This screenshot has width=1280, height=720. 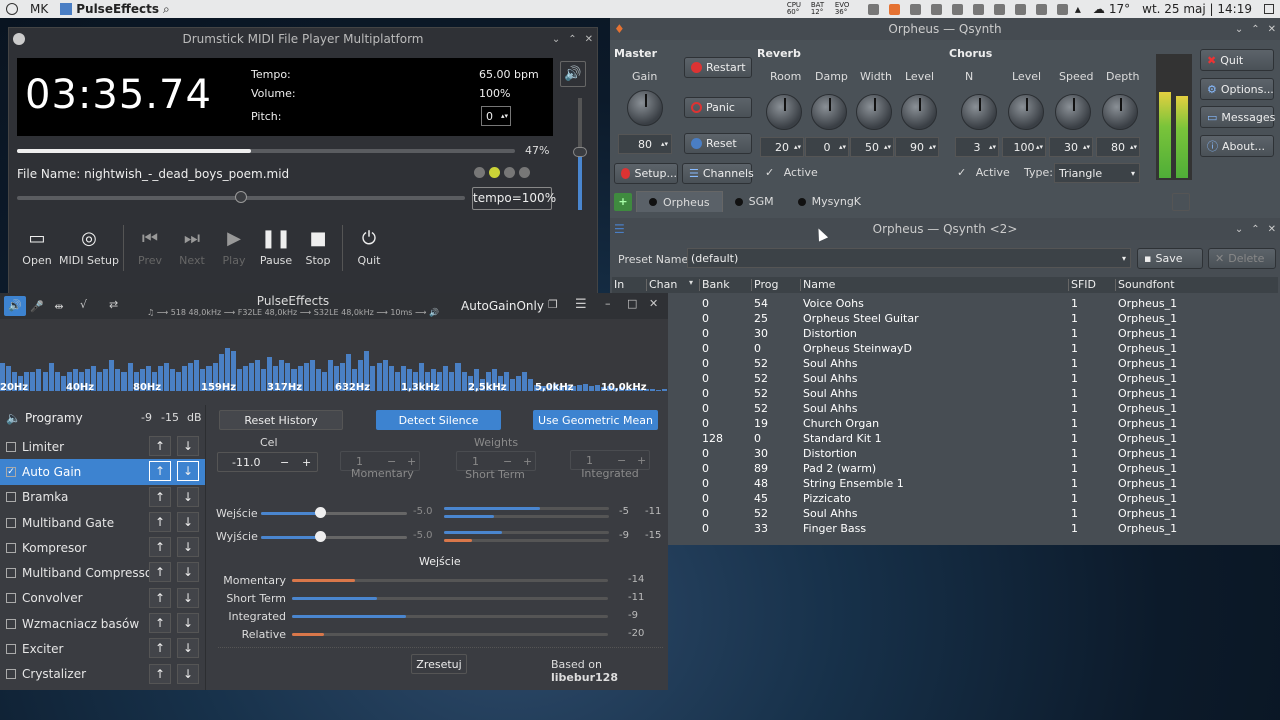 What do you see at coordinates (573, 74) in the screenshot?
I see `volume-mute-icon: 🔊` at bounding box center [573, 74].